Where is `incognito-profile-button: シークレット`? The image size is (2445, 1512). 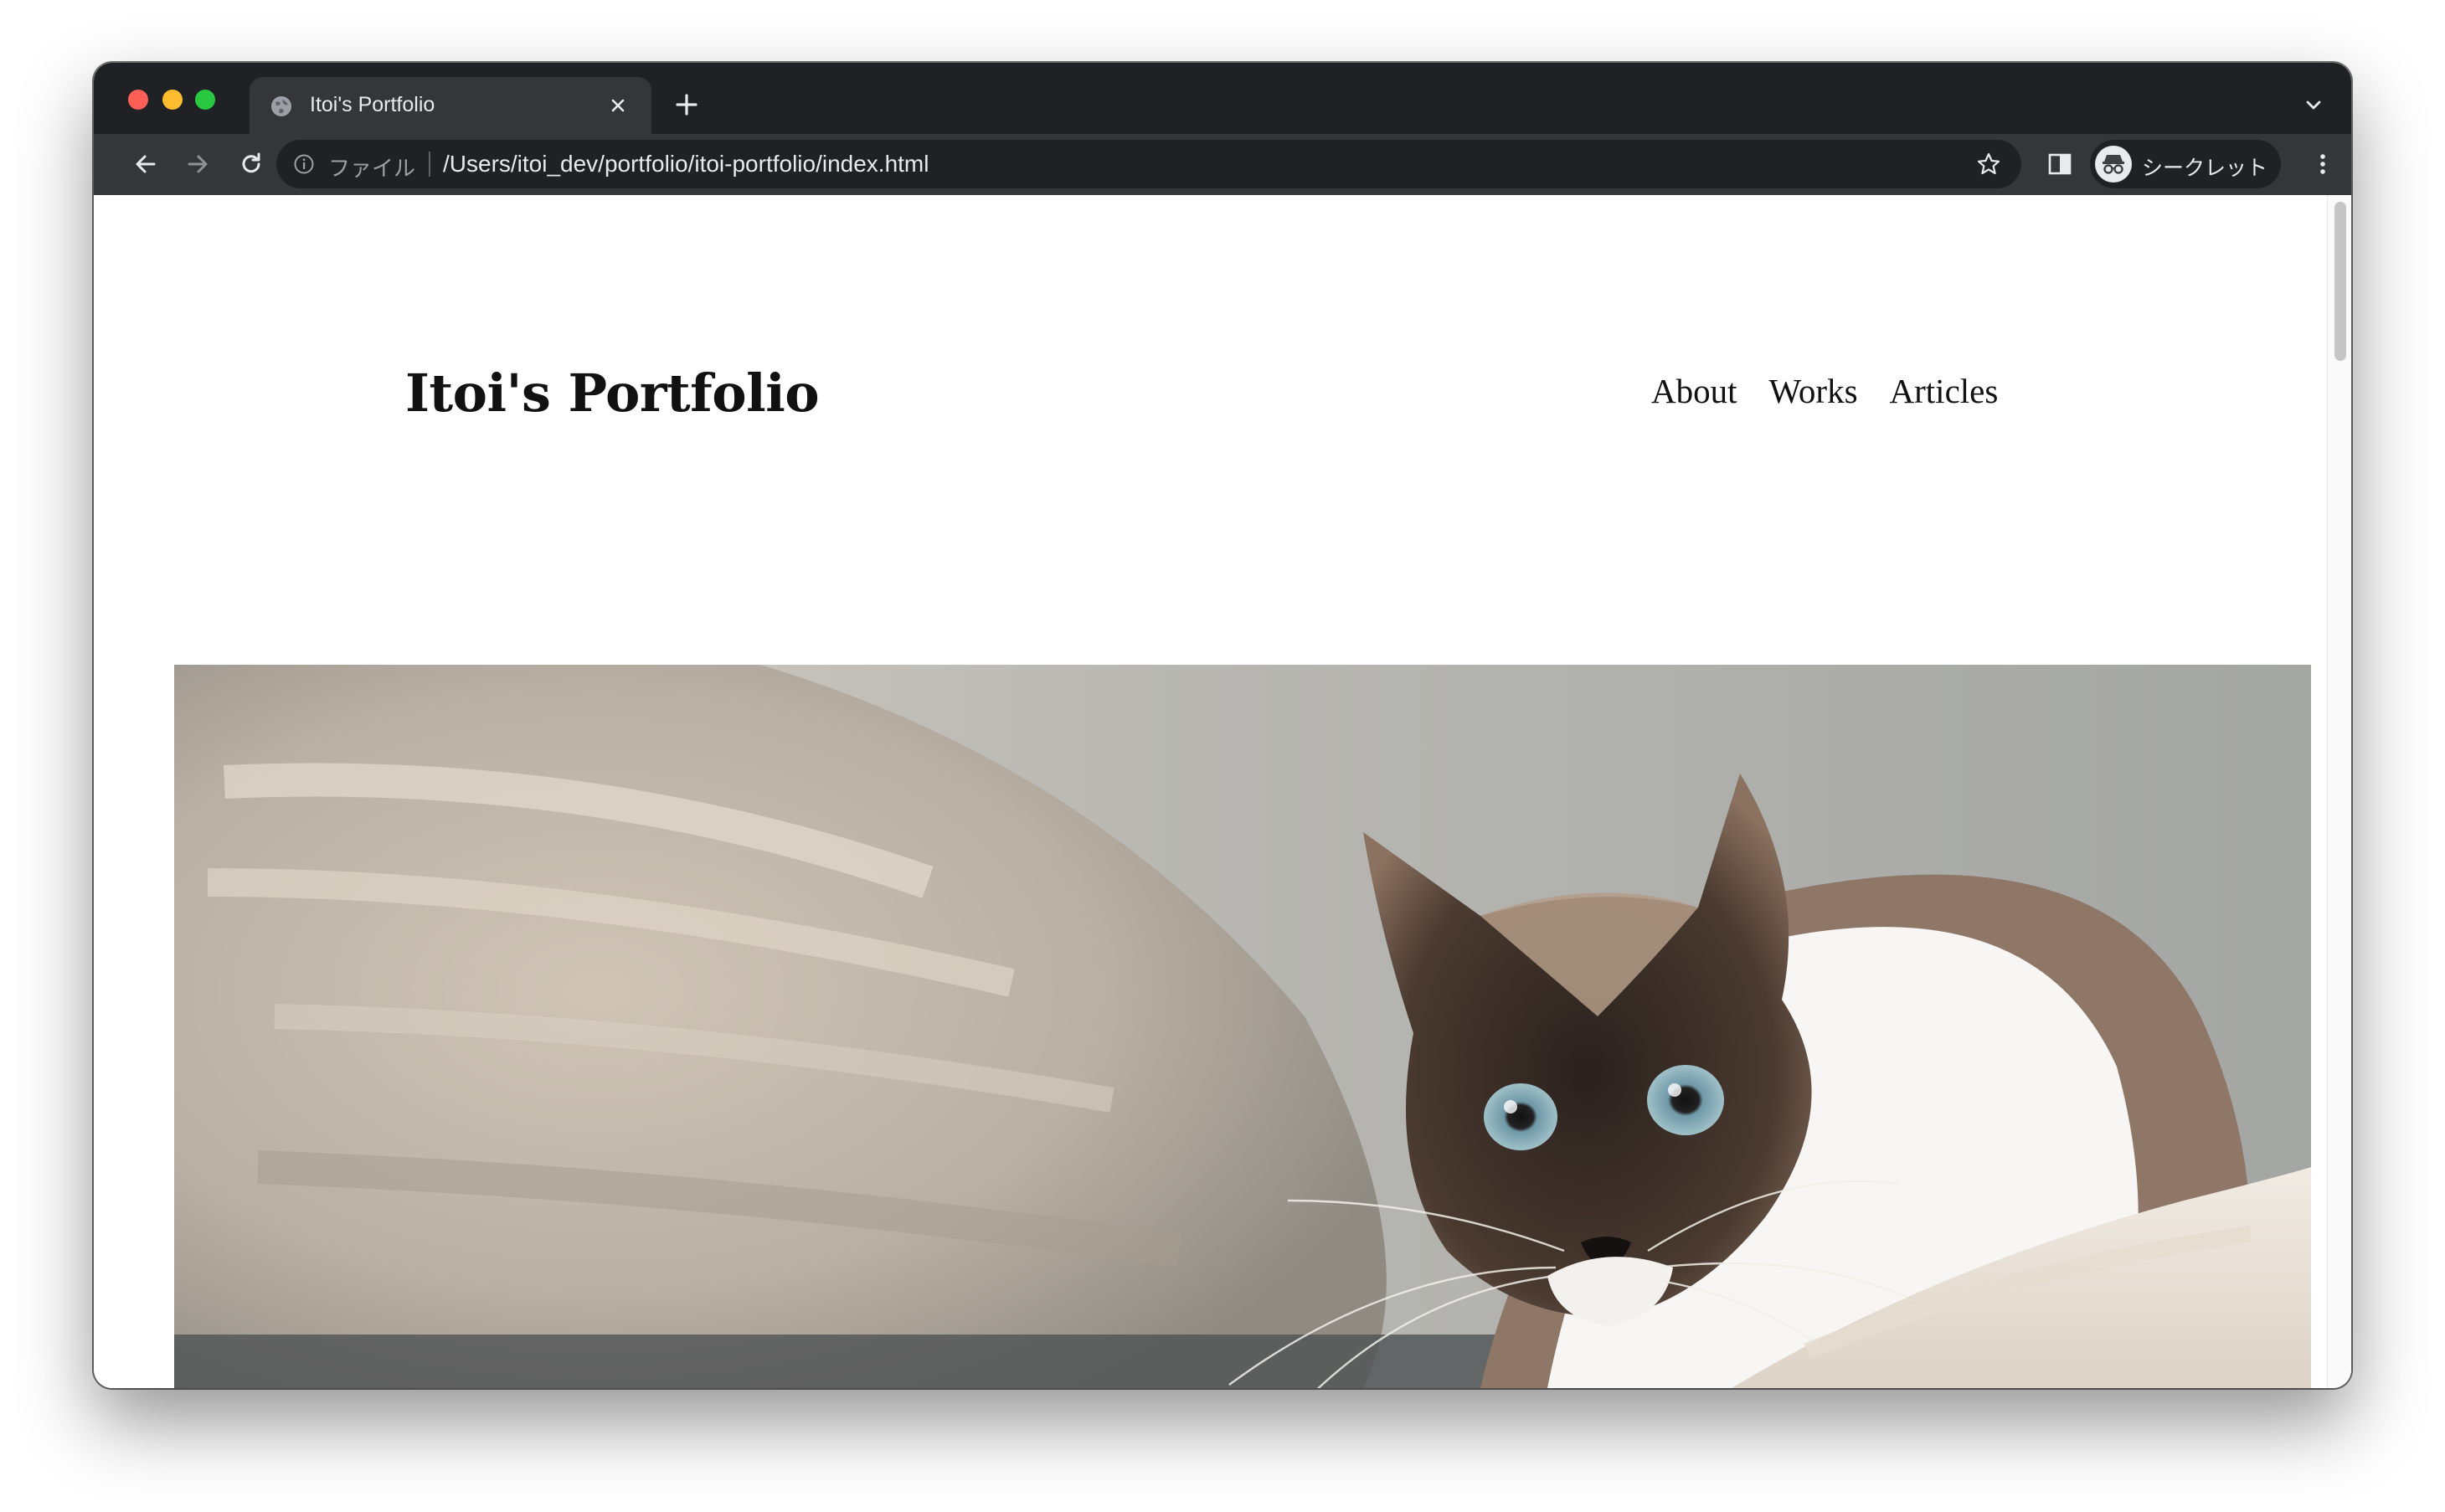
incognito-profile-button: シークレット is located at coordinates (2185, 164).